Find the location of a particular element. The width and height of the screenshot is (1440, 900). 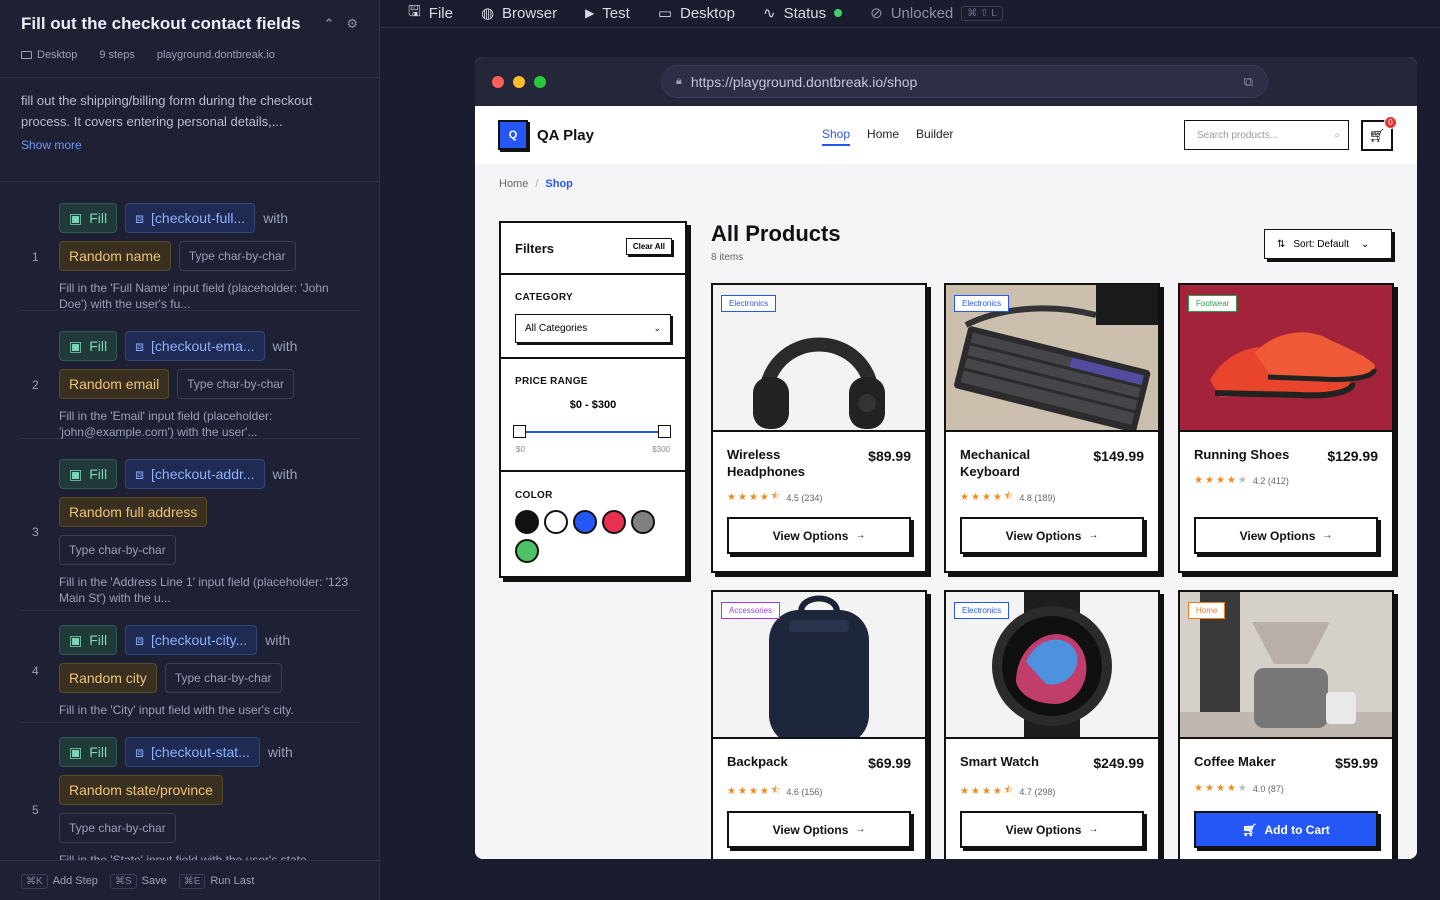

product-name: Smart Watch is located at coordinates (999, 761).